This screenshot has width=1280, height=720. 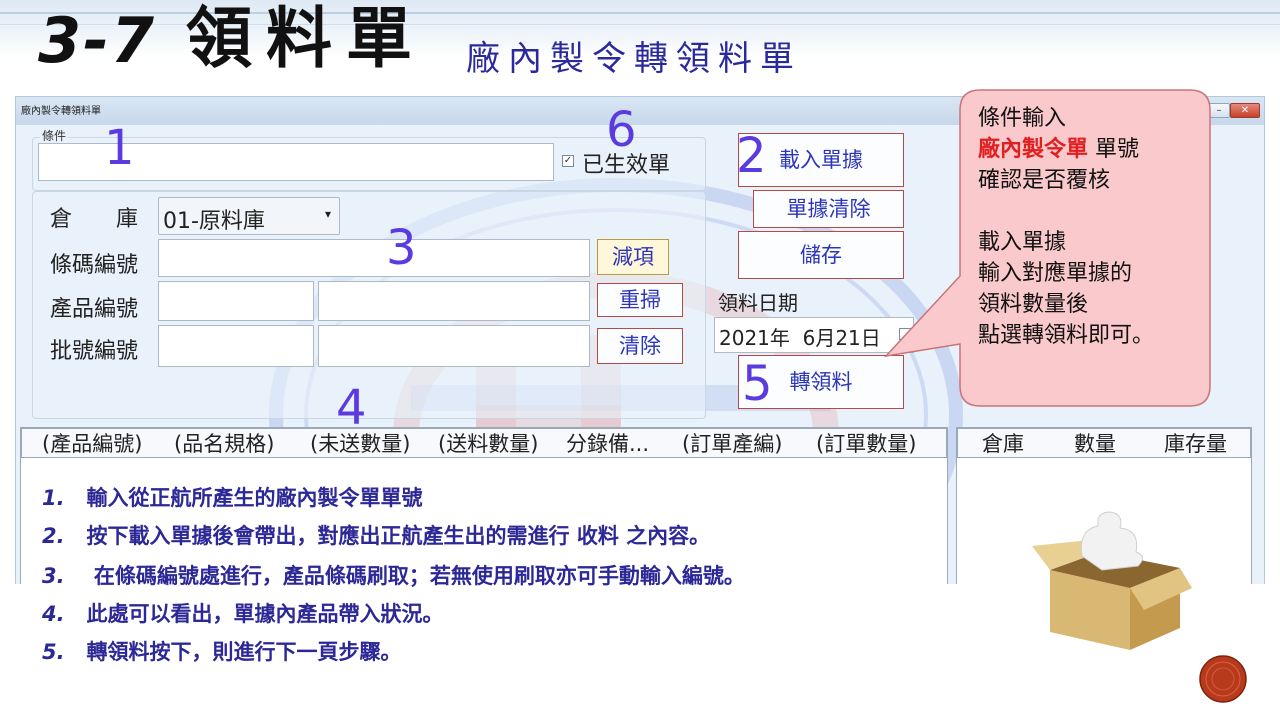 What do you see at coordinates (376, 536) in the screenshot?
I see `instruction-item: 2. 按下載入單據後會帶出，對應出正航產生出的需進行 收料 之內容。` at bounding box center [376, 536].